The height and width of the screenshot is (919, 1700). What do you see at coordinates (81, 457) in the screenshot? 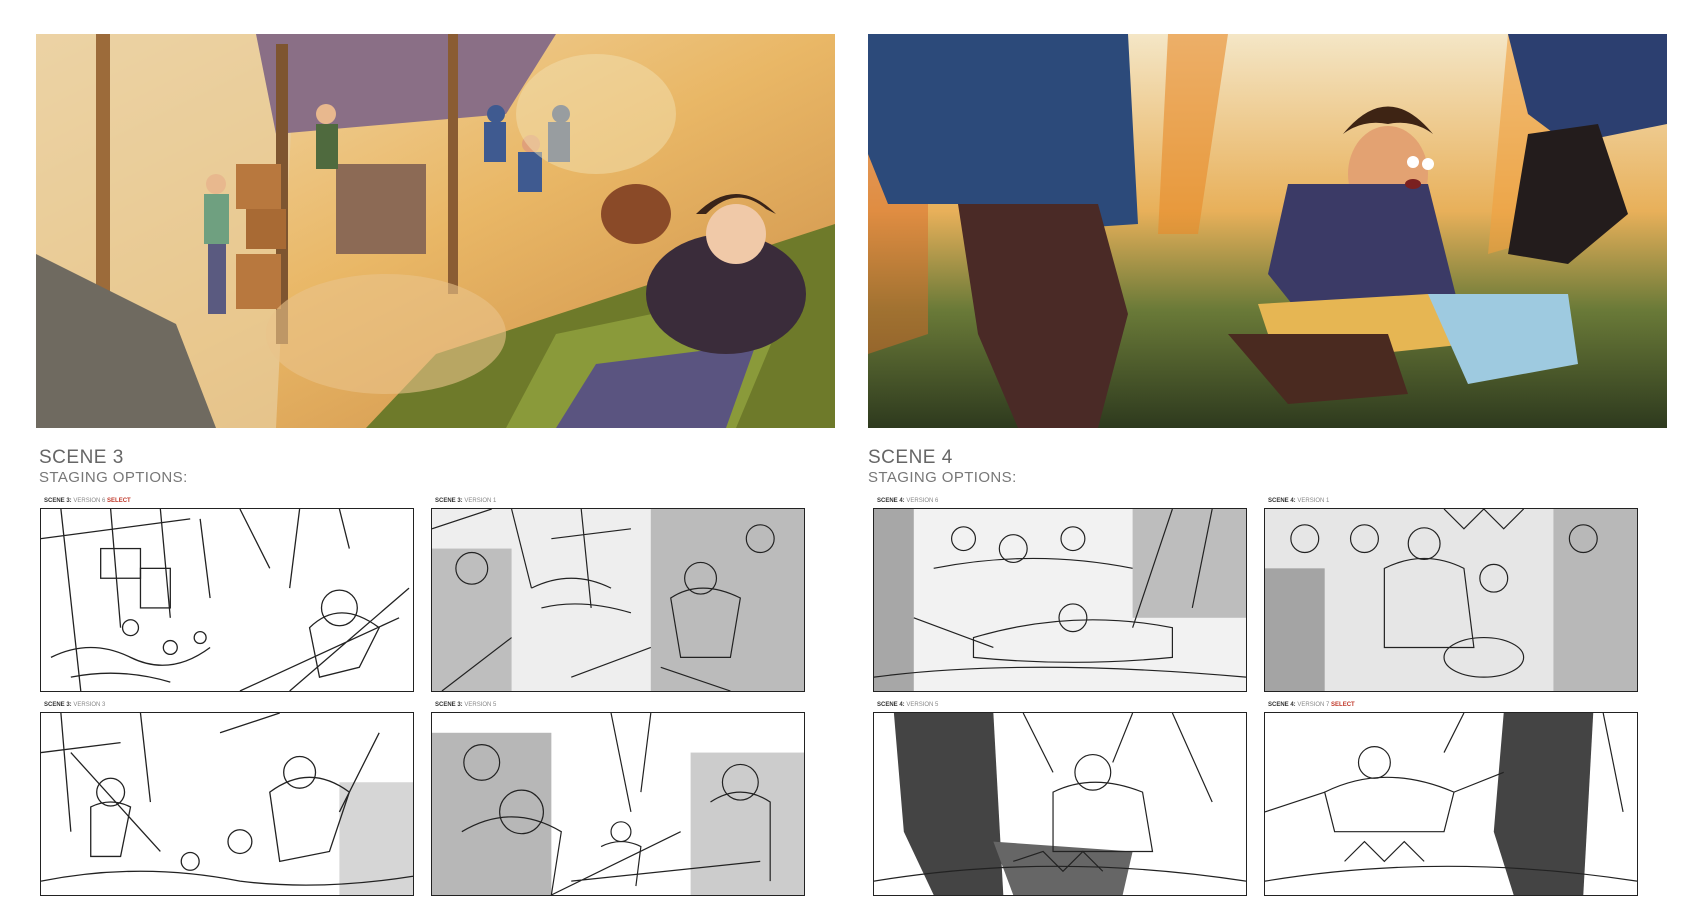
I see `scene-3-title: SCENE 3` at bounding box center [81, 457].